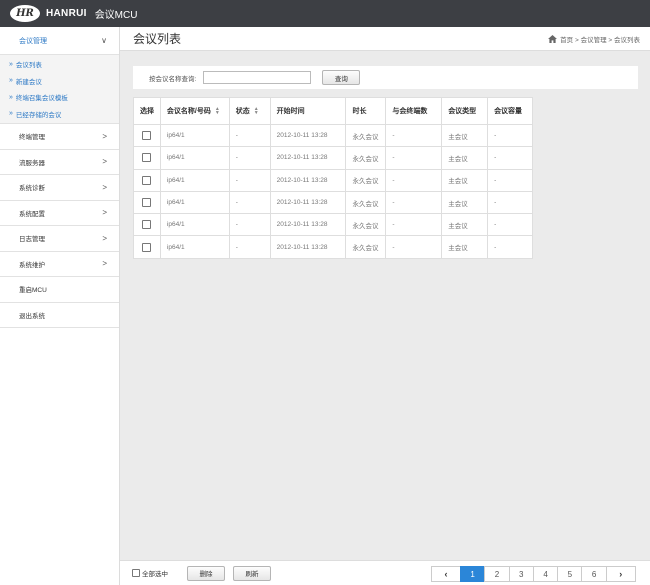  I want to click on prev-page-button: ‹, so click(446, 574).